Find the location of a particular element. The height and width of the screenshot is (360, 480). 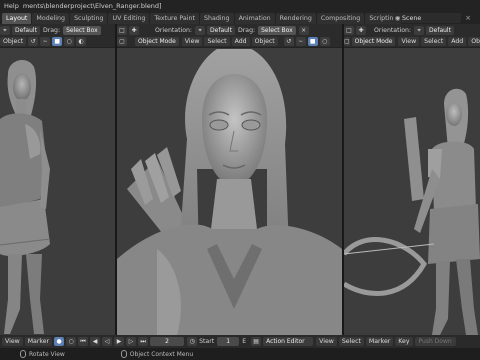

action-editor-dropdown: Action Editor is located at coordinates (288, 341).